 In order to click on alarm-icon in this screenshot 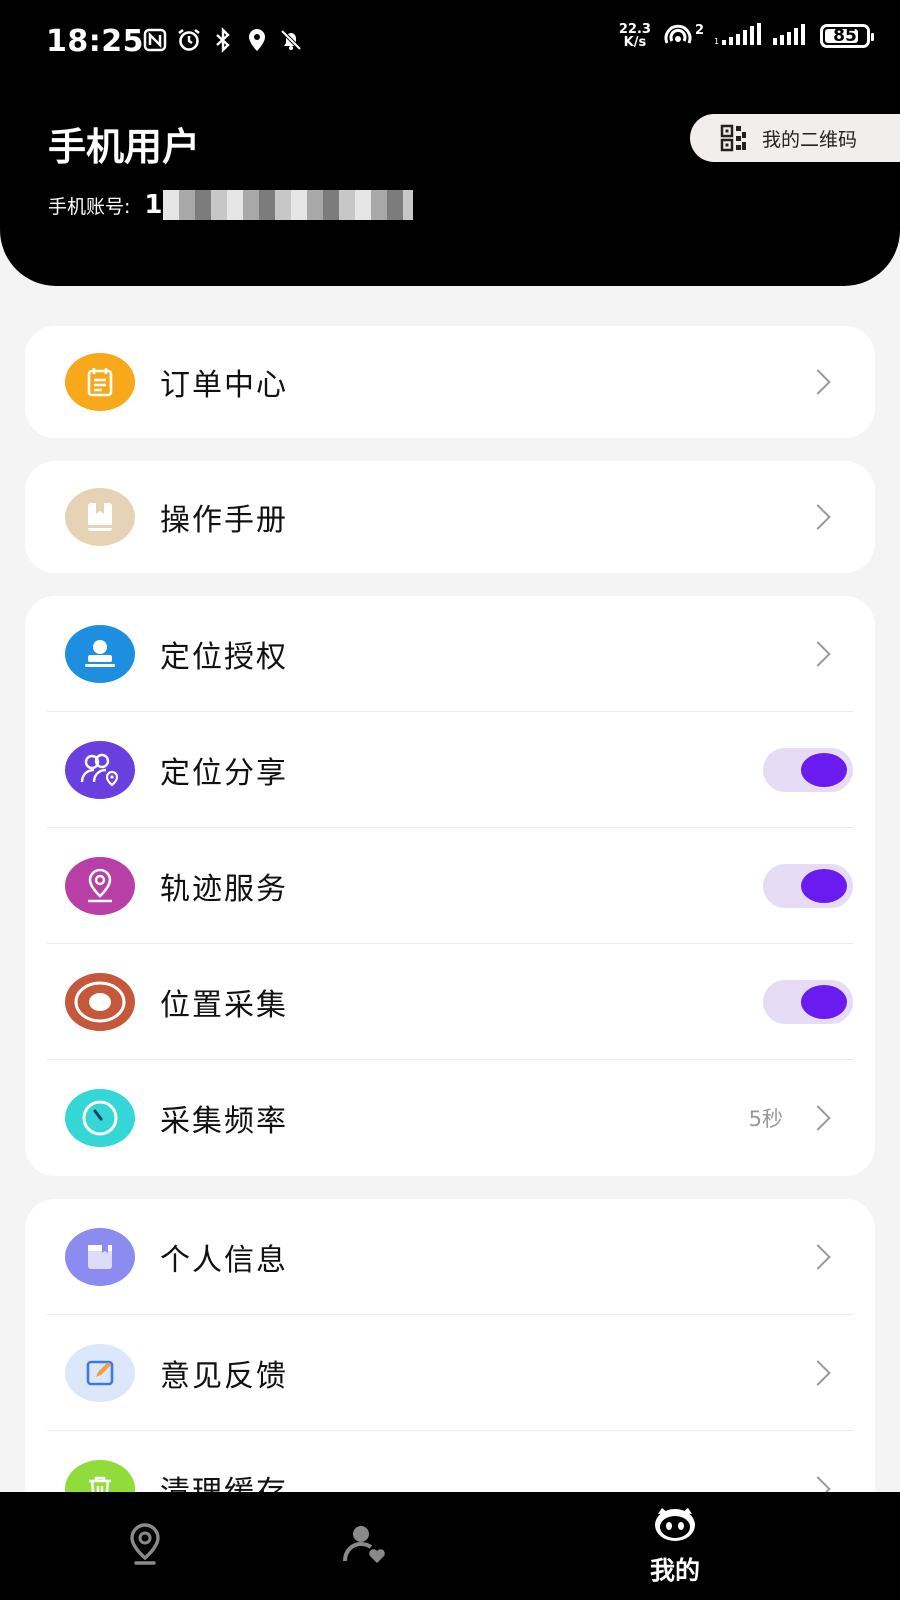, I will do `click(189, 40)`.